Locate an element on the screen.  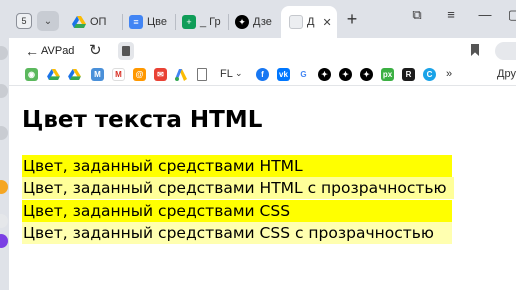
tab-label: Цве is located at coordinates (157, 22).